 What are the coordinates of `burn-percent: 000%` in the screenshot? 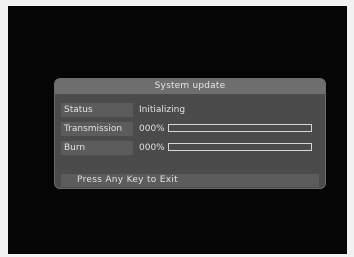 It's located at (152, 148).